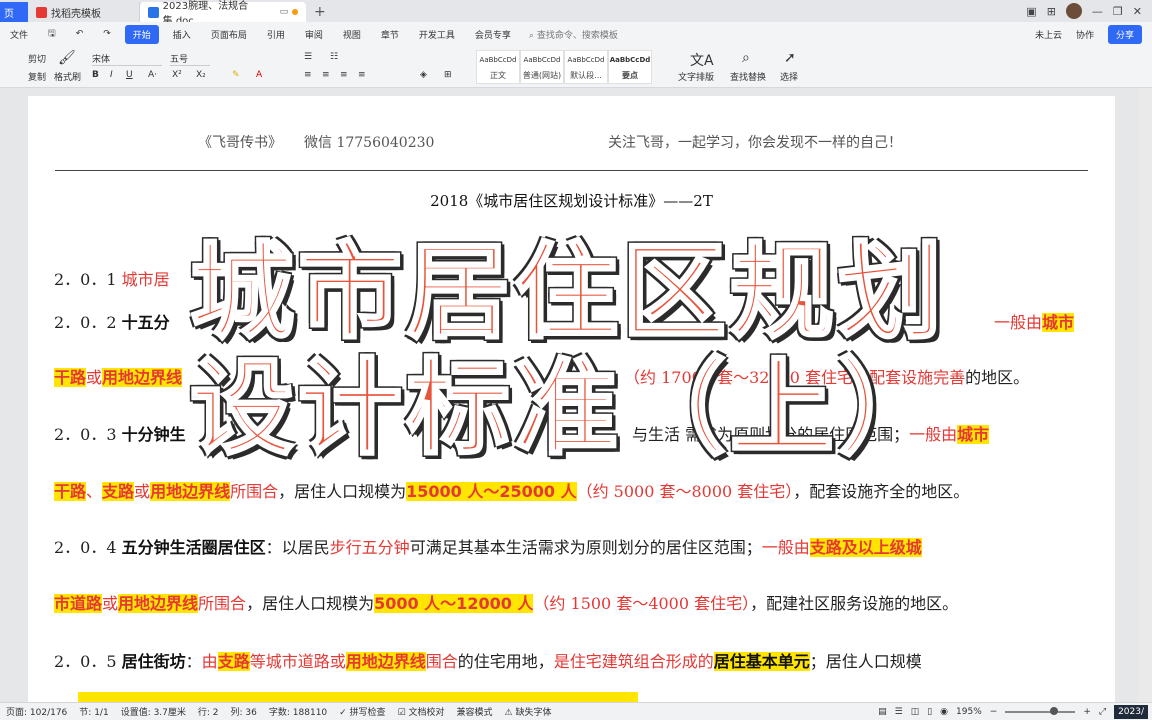 This screenshot has width=1152, height=720. What do you see at coordinates (152, 75) in the screenshot?
I see `strike-button: A·` at bounding box center [152, 75].